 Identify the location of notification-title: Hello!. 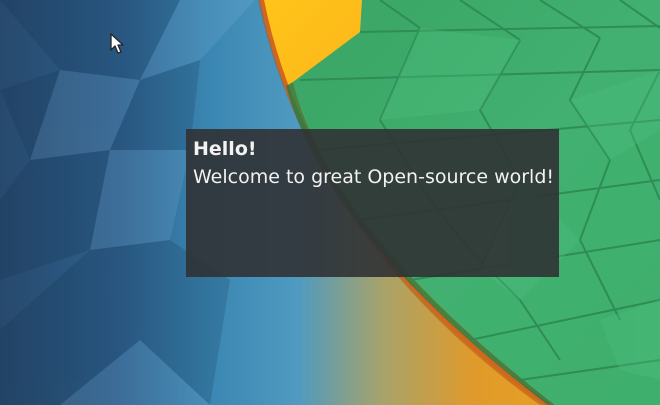
(225, 149).